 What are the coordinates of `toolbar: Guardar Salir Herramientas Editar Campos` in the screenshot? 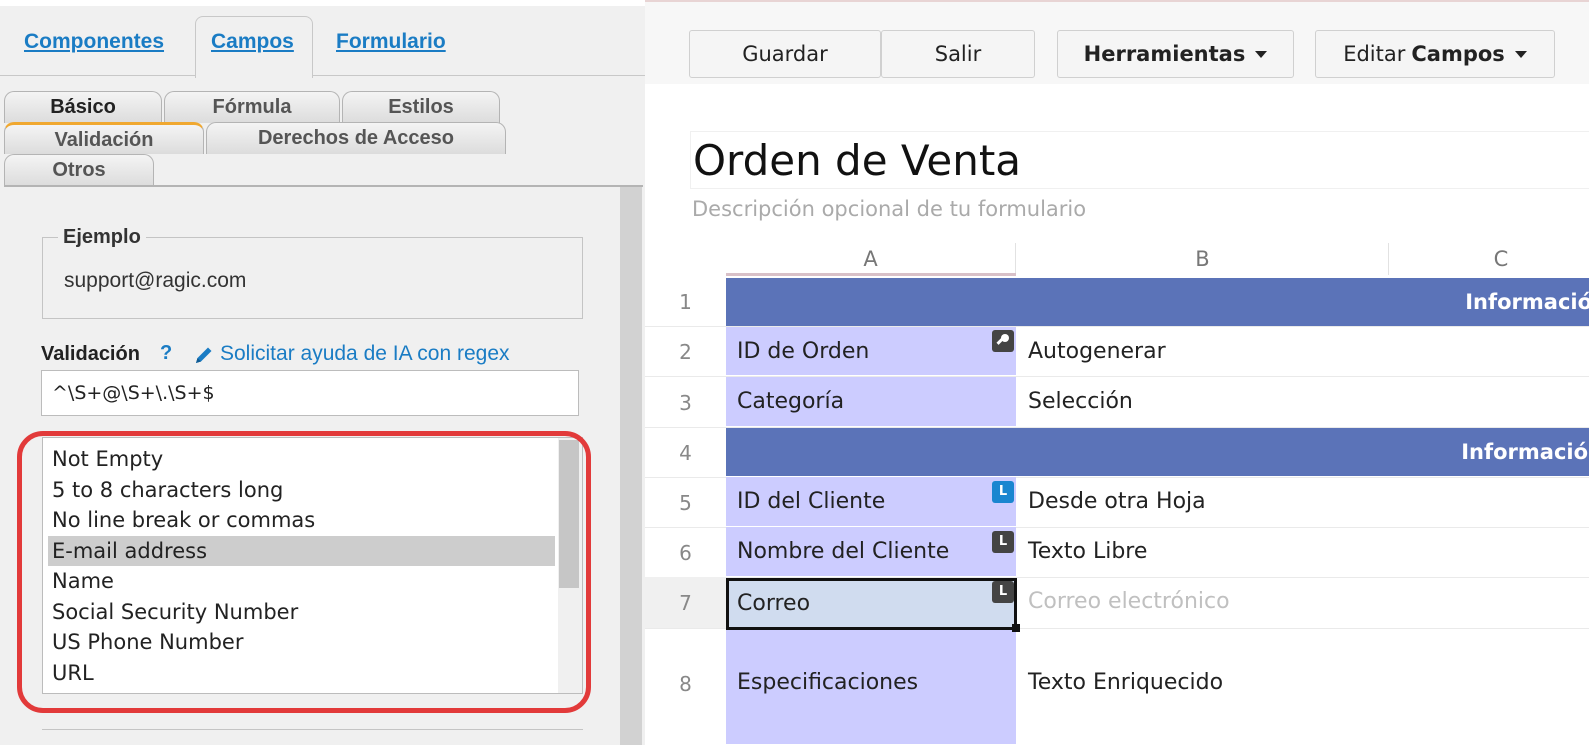 It's located at (1117, 43).